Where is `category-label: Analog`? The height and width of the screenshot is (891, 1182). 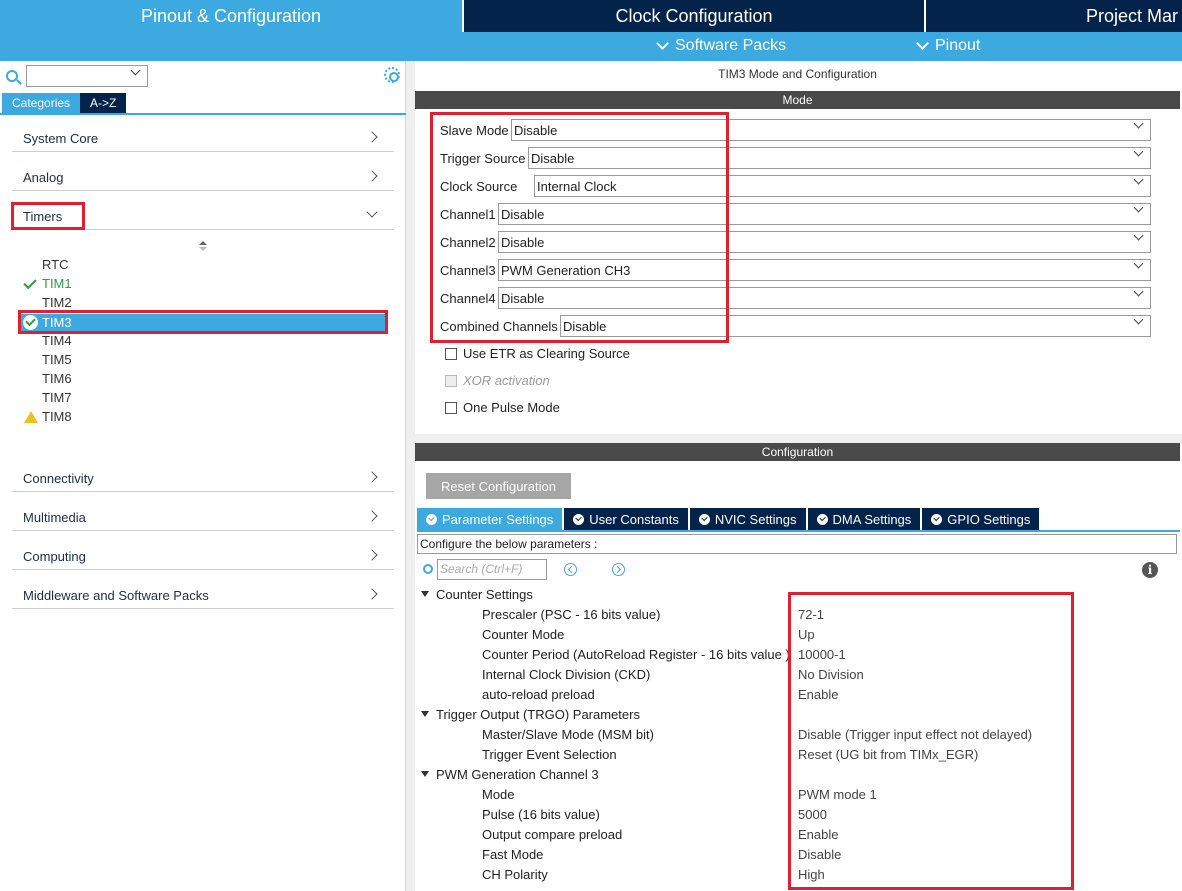
category-label: Analog is located at coordinates (43, 177).